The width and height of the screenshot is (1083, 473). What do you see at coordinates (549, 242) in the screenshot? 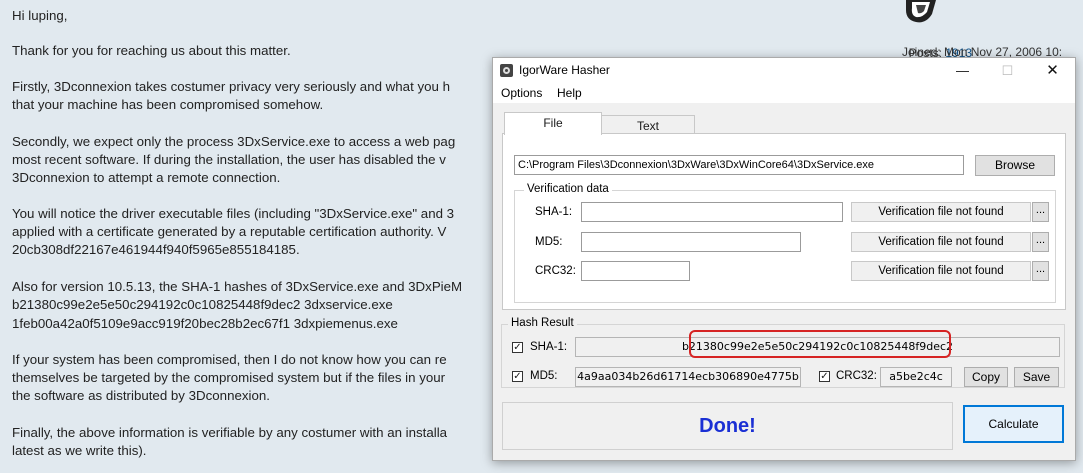
I see `verify-md5-label: MD5:` at bounding box center [549, 242].